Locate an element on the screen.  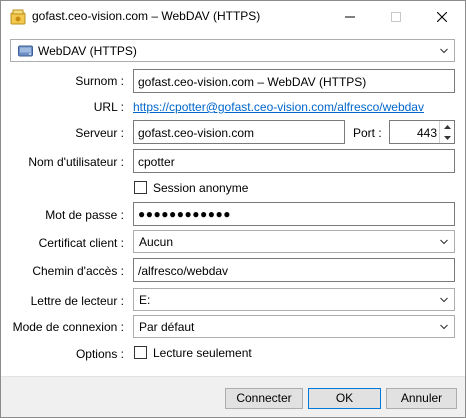
surnom-input: gofast.ceo-vision.com – WebDAV (HTTPS) is located at coordinates (294, 81).